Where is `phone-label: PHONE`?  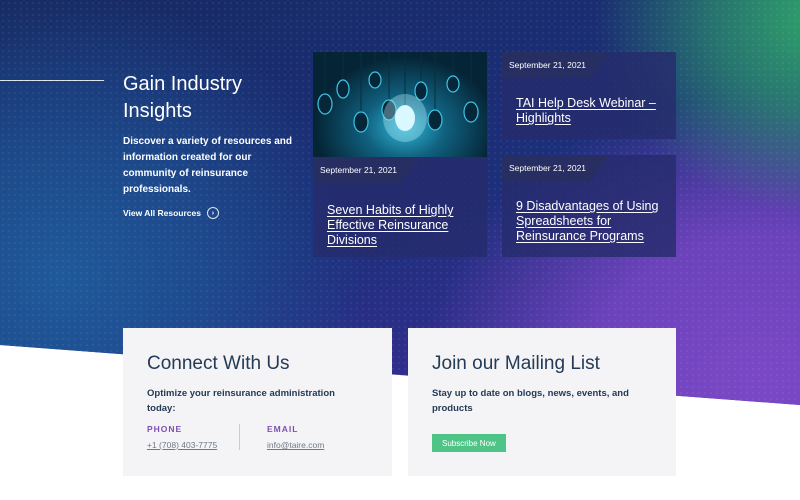
phone-label: PHONE is located at coordinates (165, 429).